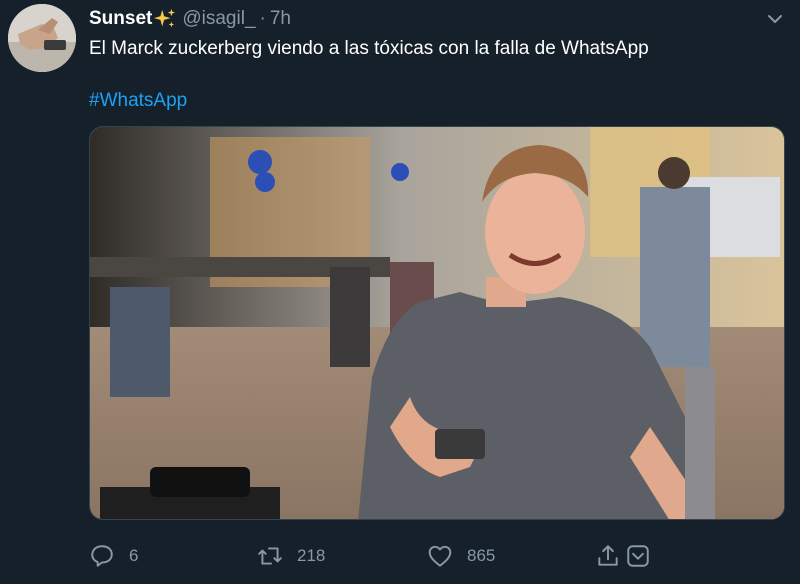  I want to click on share-icon, so click(608, 555).